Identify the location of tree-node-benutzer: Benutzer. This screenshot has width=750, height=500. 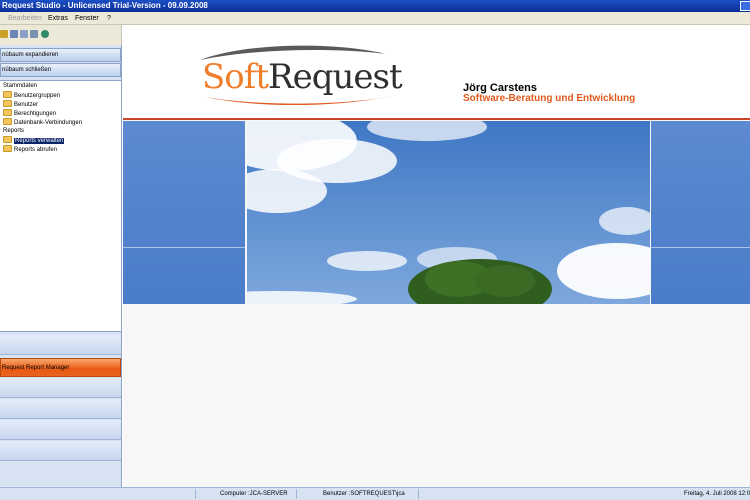
(20, 104).